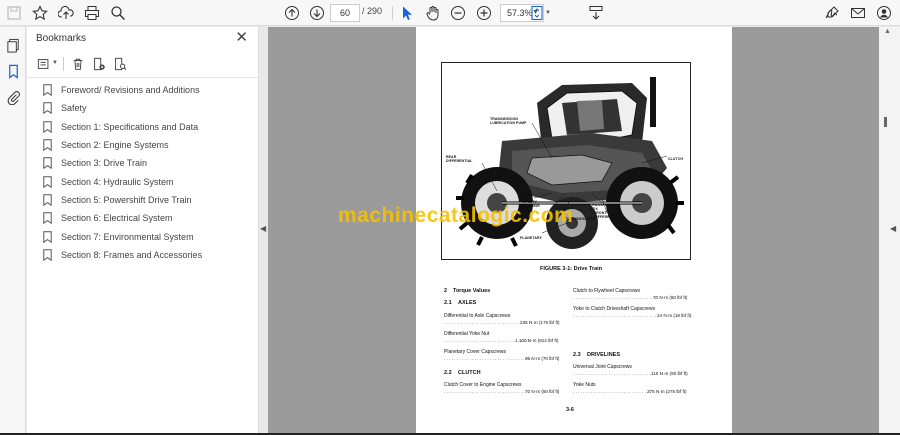 This screenshot has height=435, width=900. I want to click on attachment-icon, so click(13, 97).